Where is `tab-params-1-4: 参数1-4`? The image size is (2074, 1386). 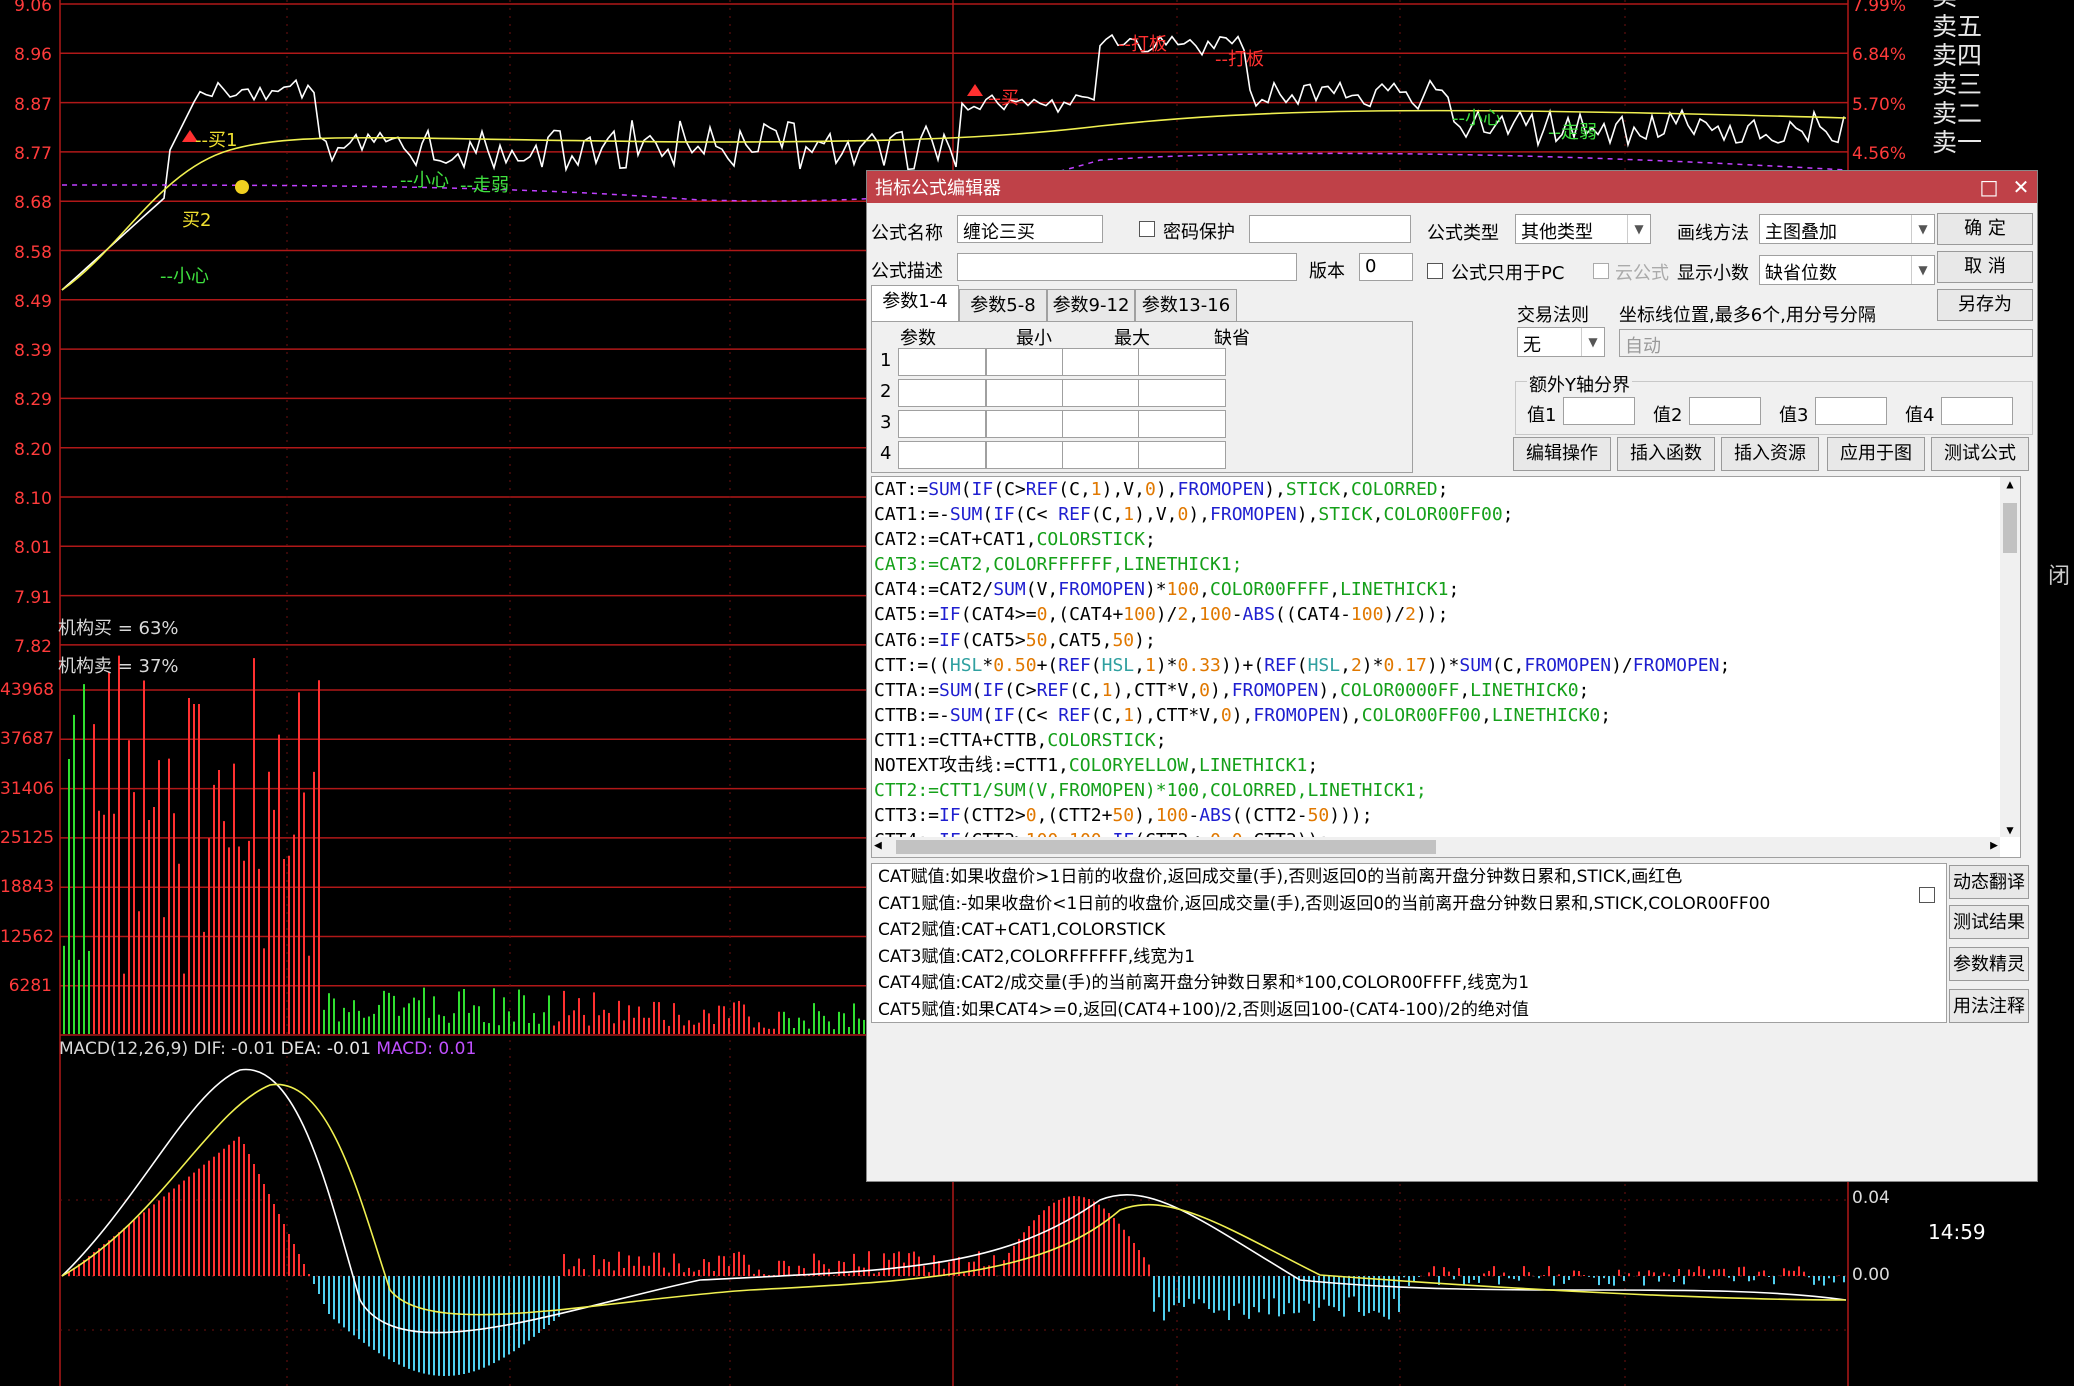
tab-params-1-4: 参数1-4 is located at coordinates (915, 304).